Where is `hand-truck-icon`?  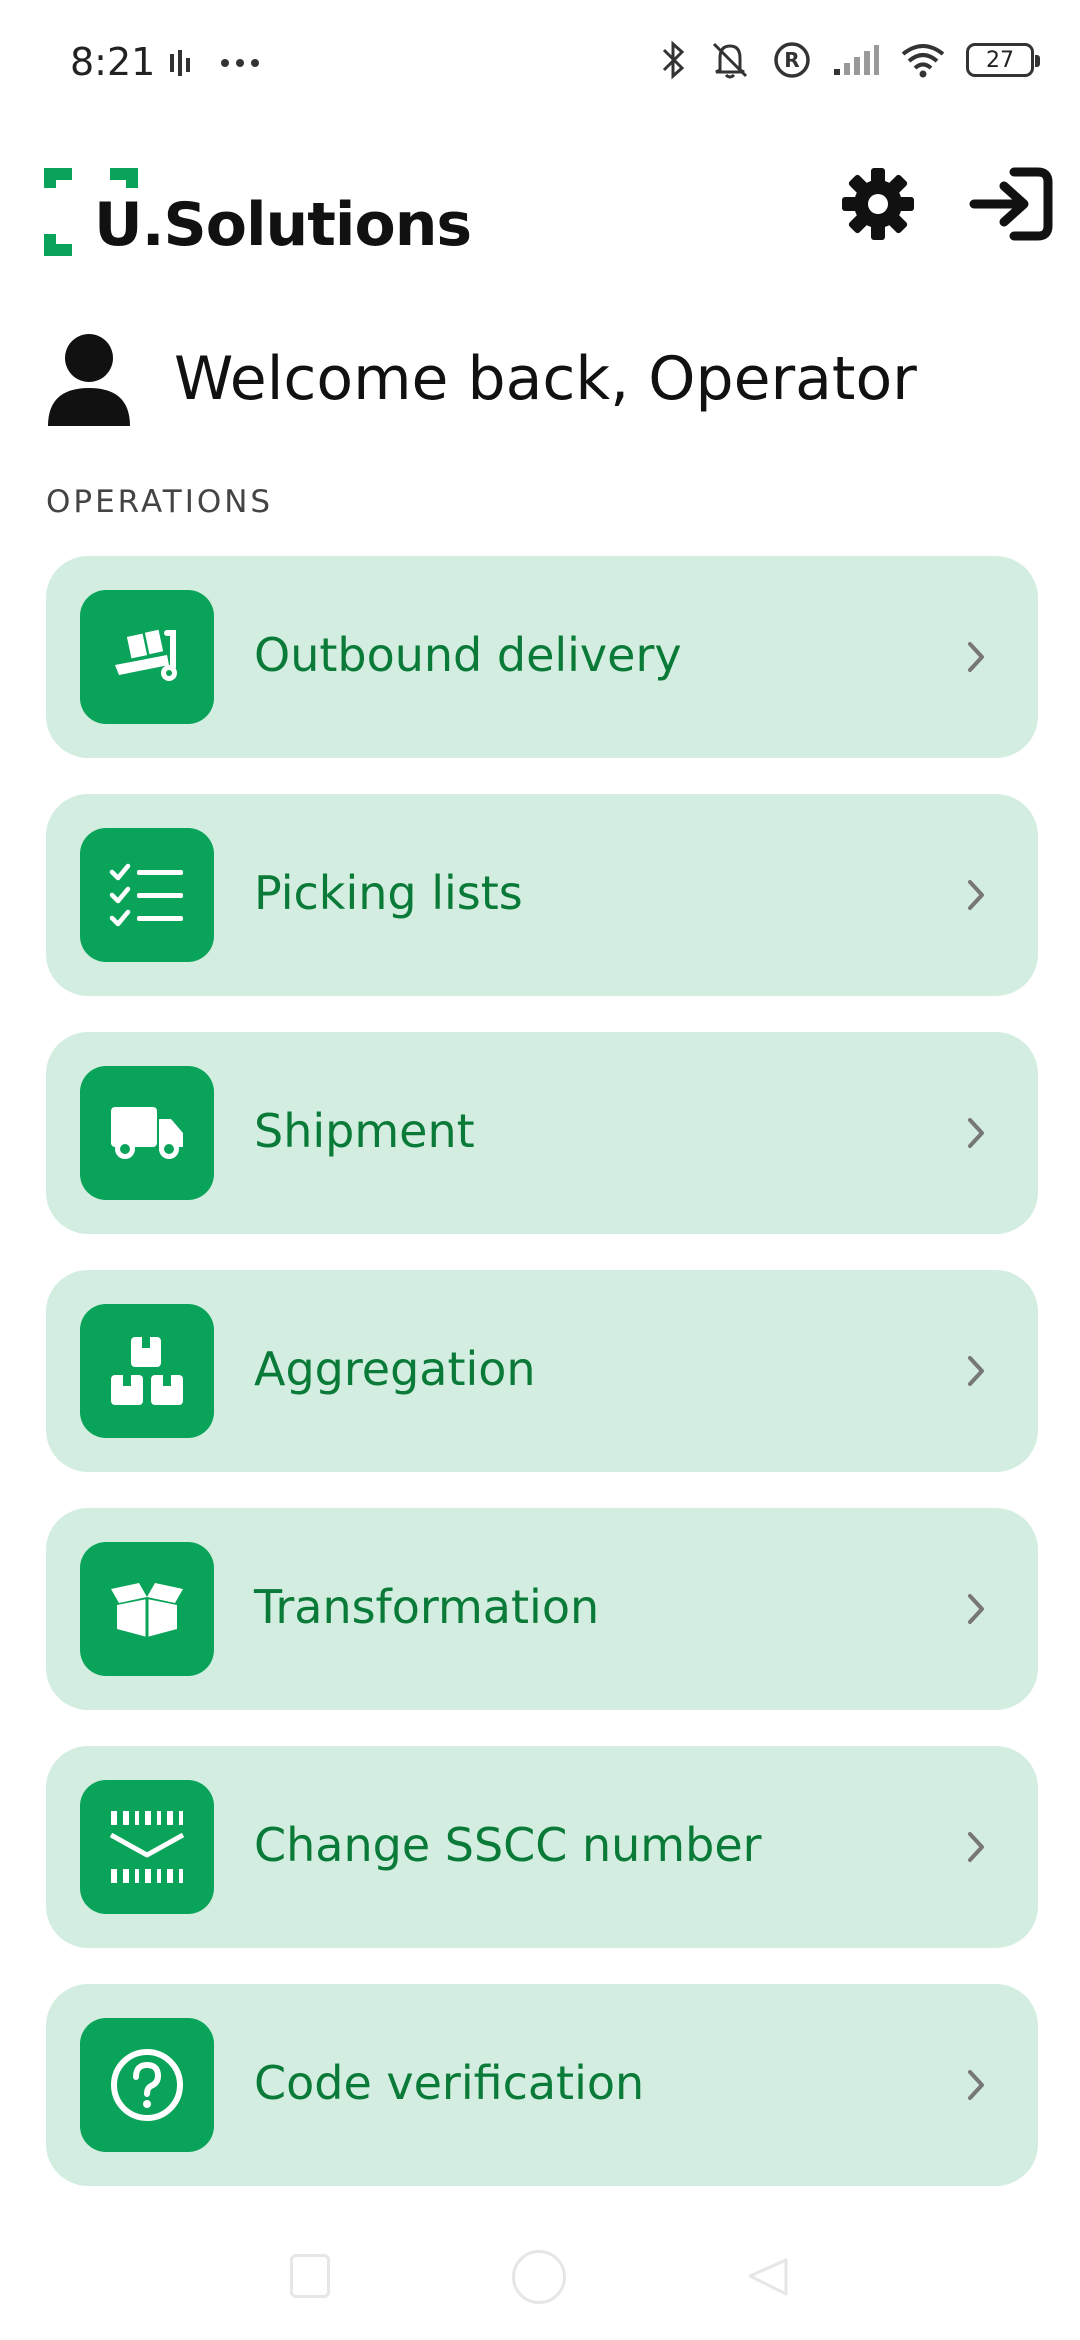
hand-truck-icon is located at coordinates (146, 655).